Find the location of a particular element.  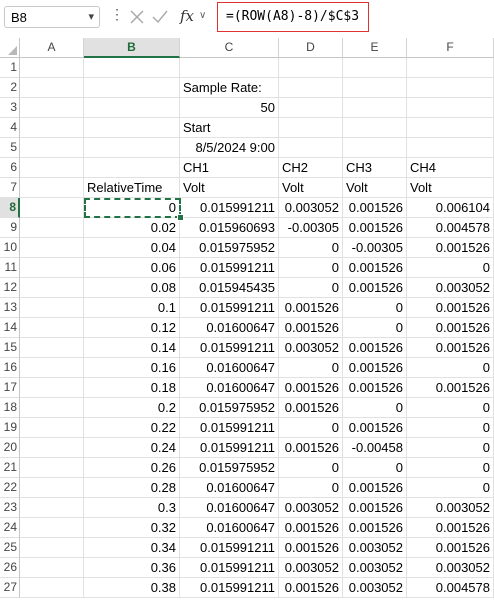

row-header: 1 is located at coordinates (10, 68).